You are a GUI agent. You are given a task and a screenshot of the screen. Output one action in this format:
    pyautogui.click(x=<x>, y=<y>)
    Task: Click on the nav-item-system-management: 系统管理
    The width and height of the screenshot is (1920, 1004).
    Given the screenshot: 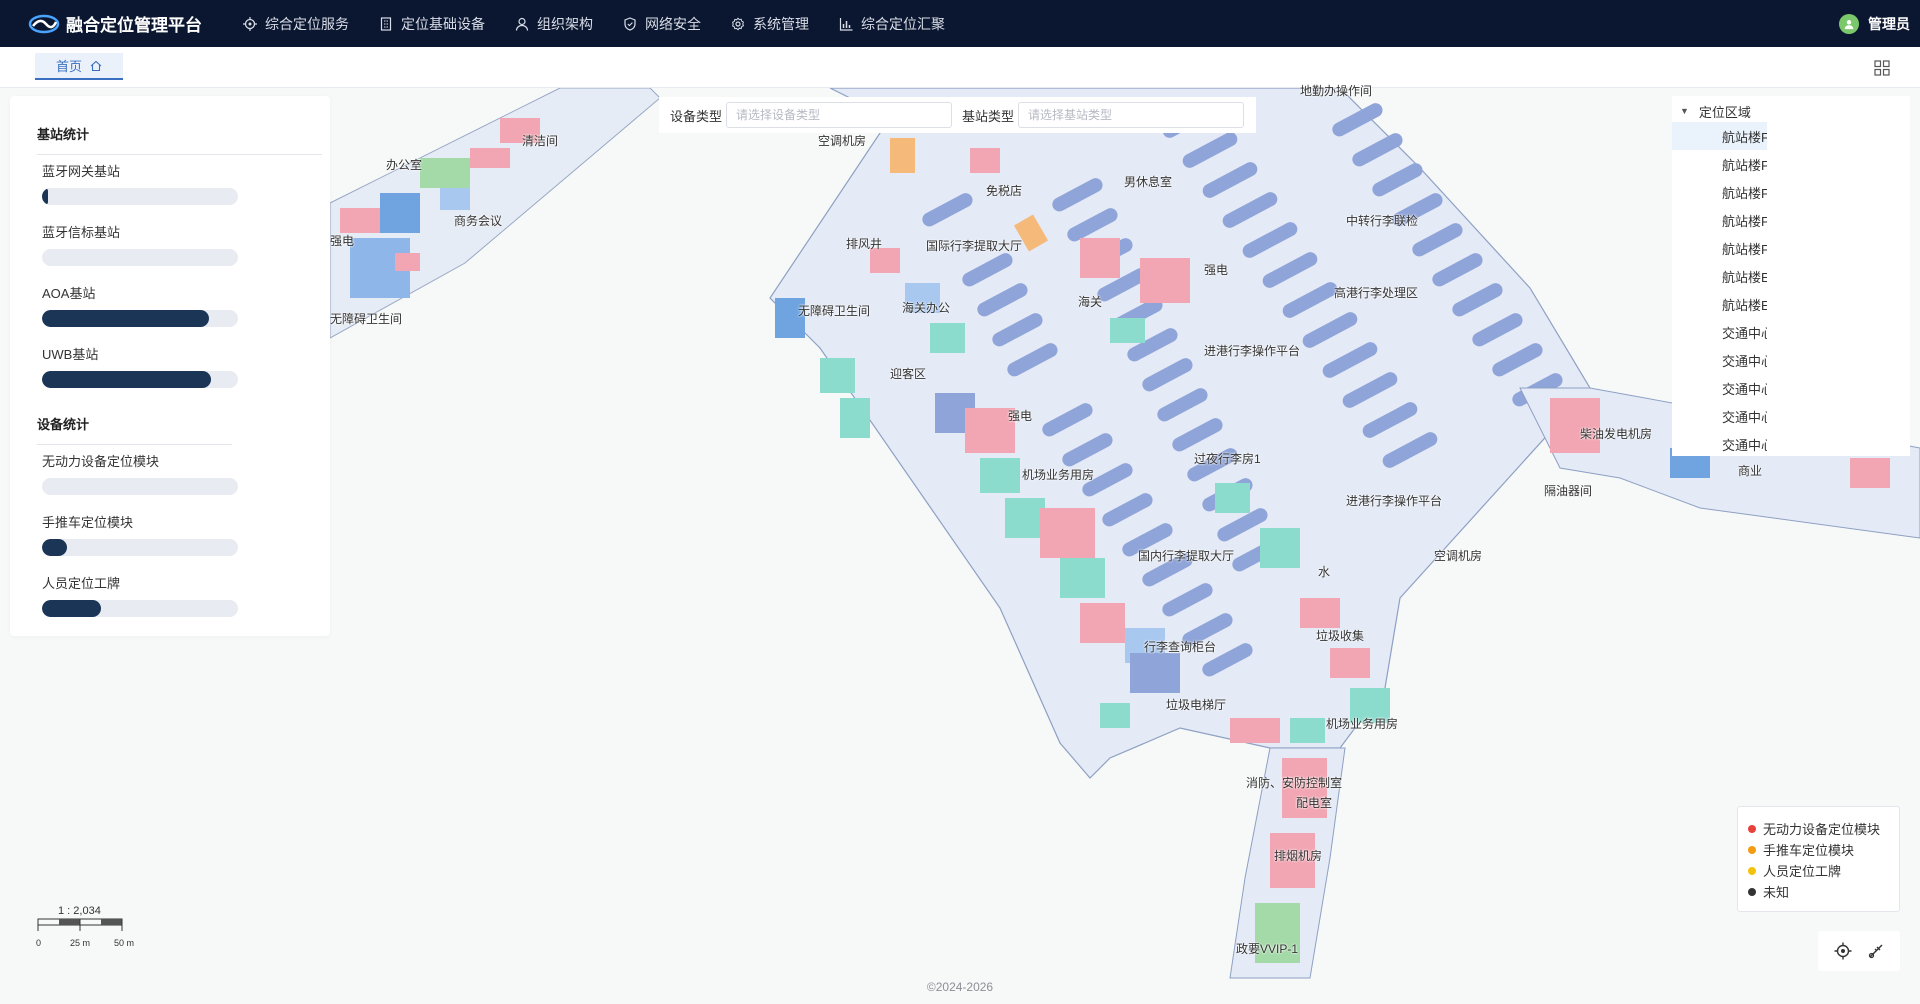 What is the action you would take?
    pyautogui.click(x=770, y=23)
    